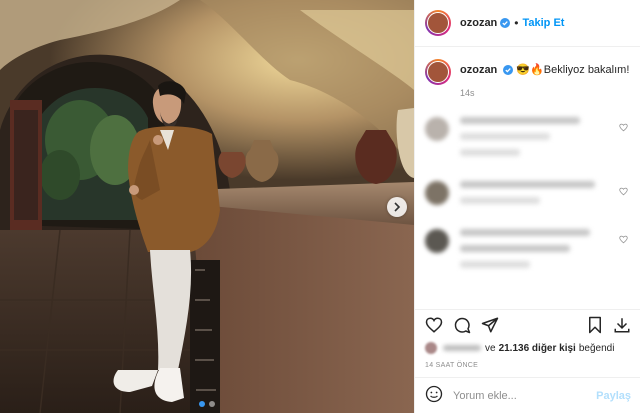 The width and height of the screenshot is (640, 413). Describe the element at coordinates (543, 23) in the screenshot. I see `follow-button: Takip Et` at that location.